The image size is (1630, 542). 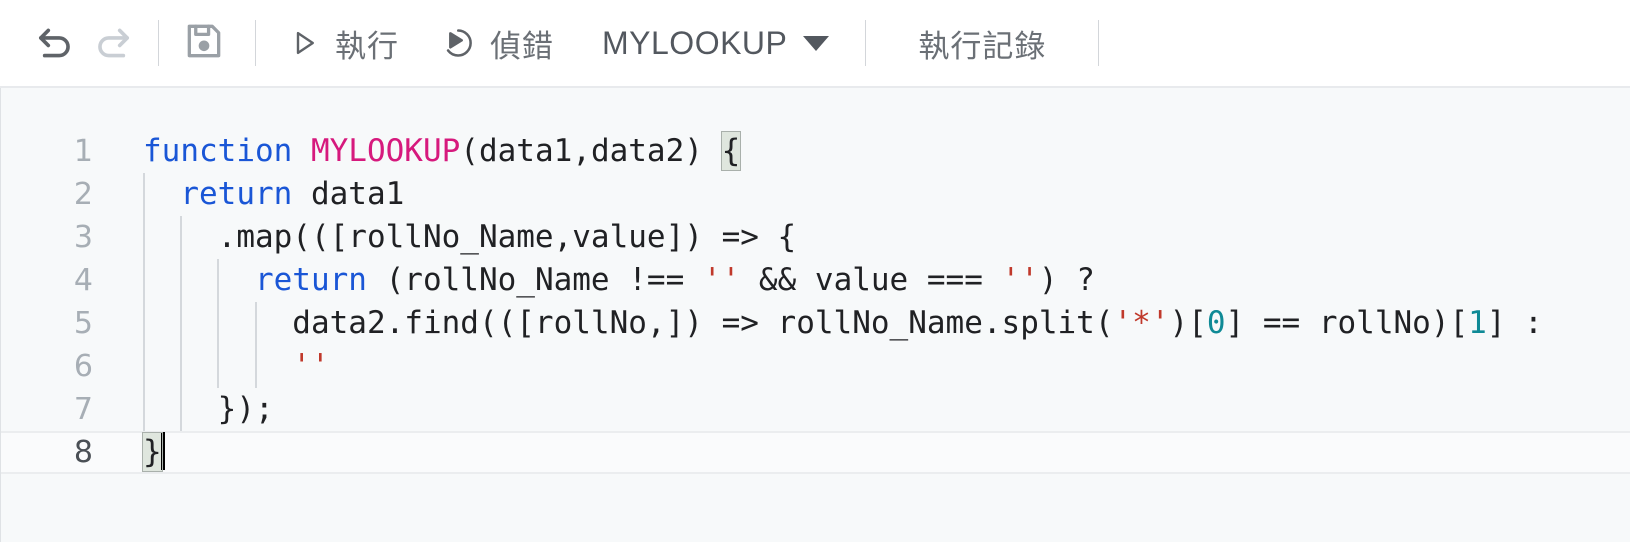 What do you see at coordinates (1216, 323) in the screenshot?
I see `code-token: 0` at bounding box center [1216, 323].